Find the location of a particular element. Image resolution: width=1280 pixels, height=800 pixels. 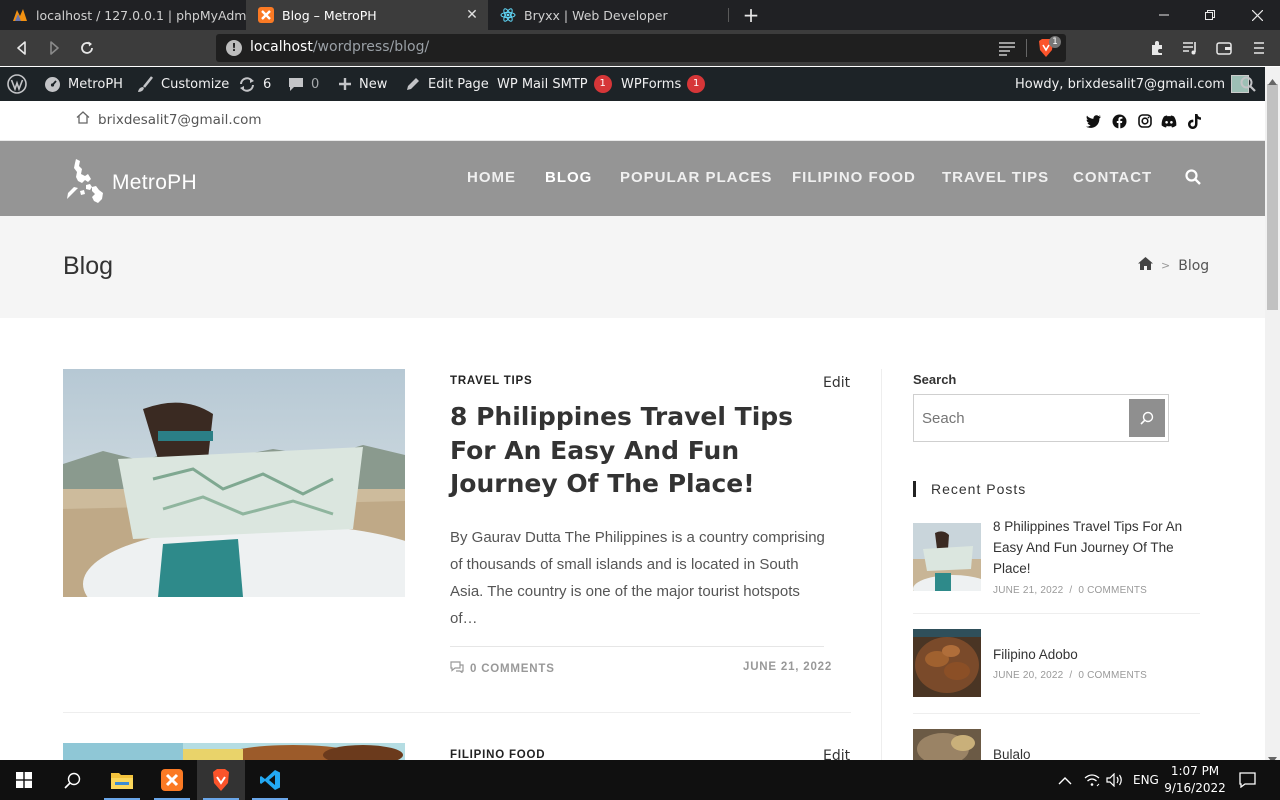

site-logo: MetroPH is located at coordinates (130, 183).